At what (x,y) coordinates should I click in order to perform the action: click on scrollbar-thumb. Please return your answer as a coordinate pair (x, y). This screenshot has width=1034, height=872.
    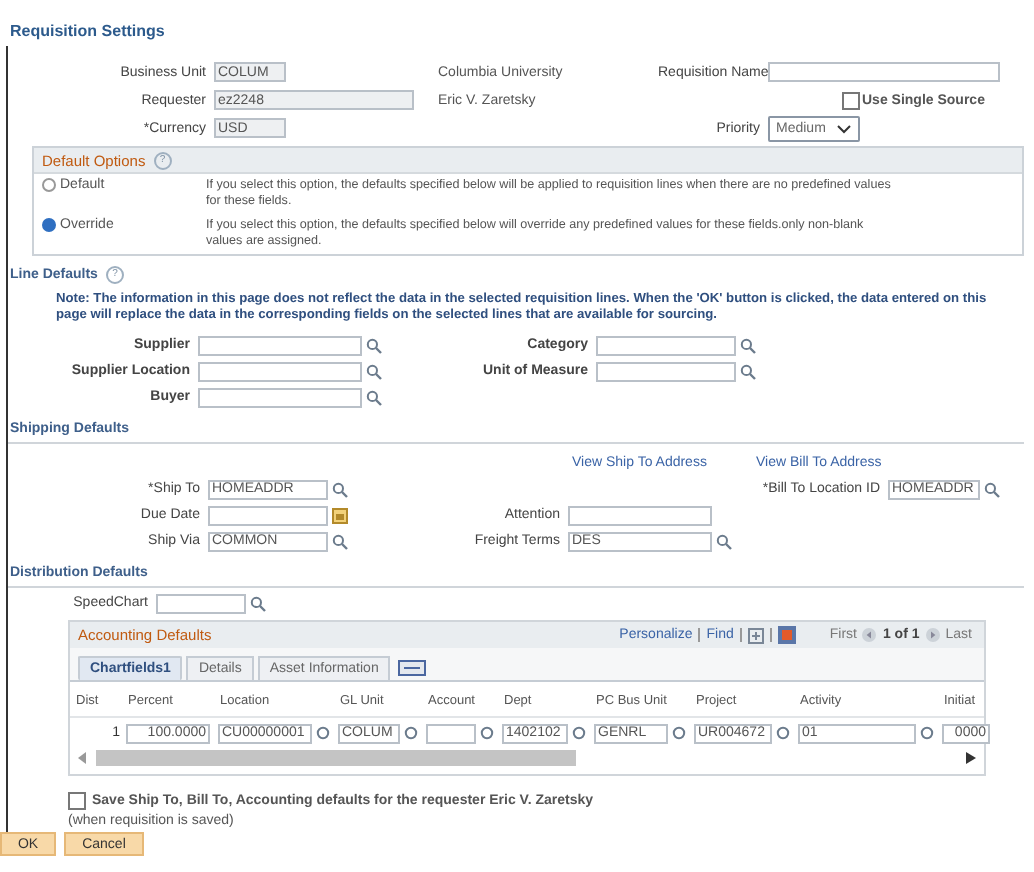
    Looking at the image, I should click on (336, 757).